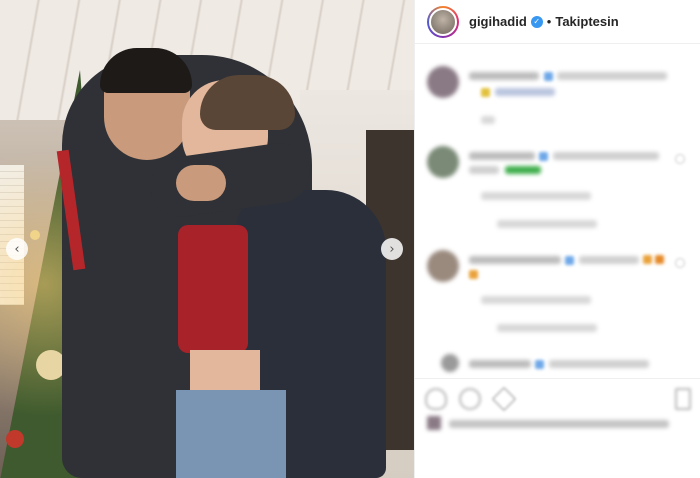  I want to click on chevron-right-icon: ›, so click(392, 249).